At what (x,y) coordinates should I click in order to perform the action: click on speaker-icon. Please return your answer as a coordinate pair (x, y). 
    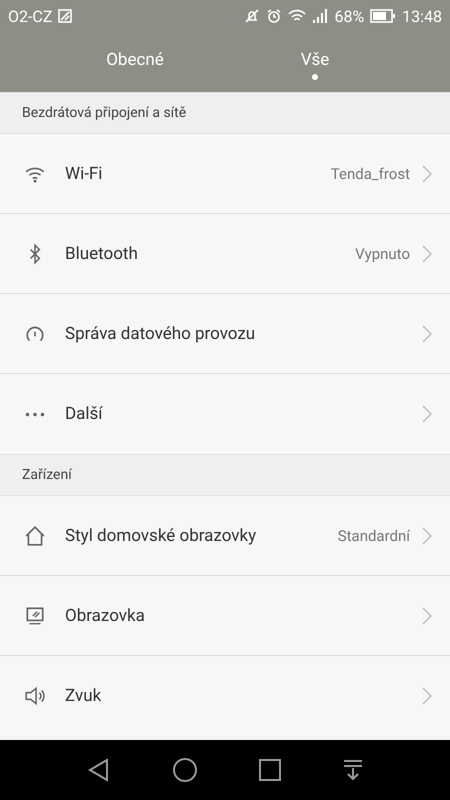
    Looking at the image, I should click on (35, 696).